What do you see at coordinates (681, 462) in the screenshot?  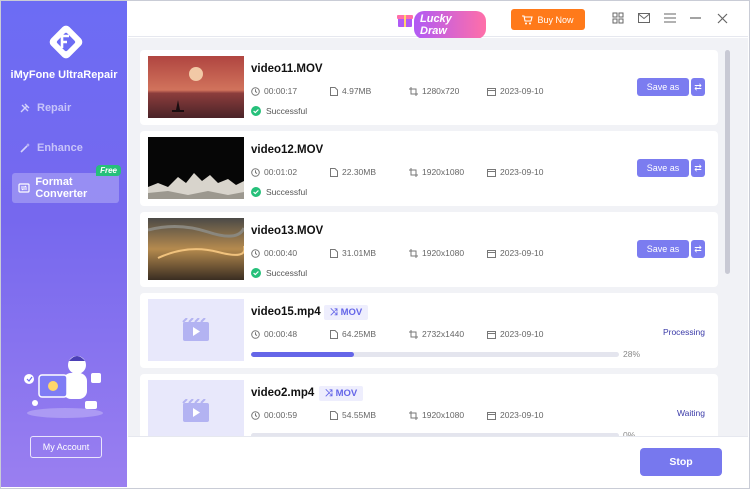 I see `stop-button: Stop` at bounding box center [681, 462].